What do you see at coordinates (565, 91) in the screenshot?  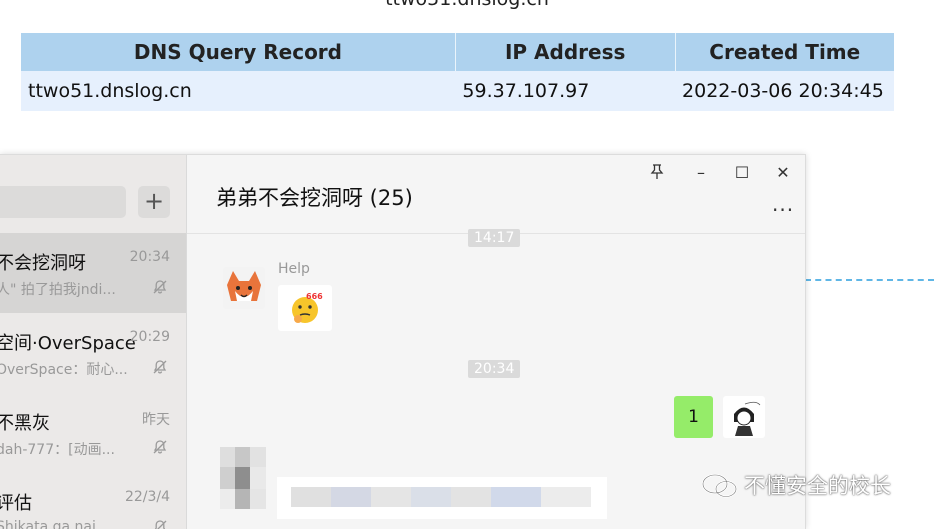 I see `cell-ip-address: 59.37.107.97` at bounding box center [565, 91].